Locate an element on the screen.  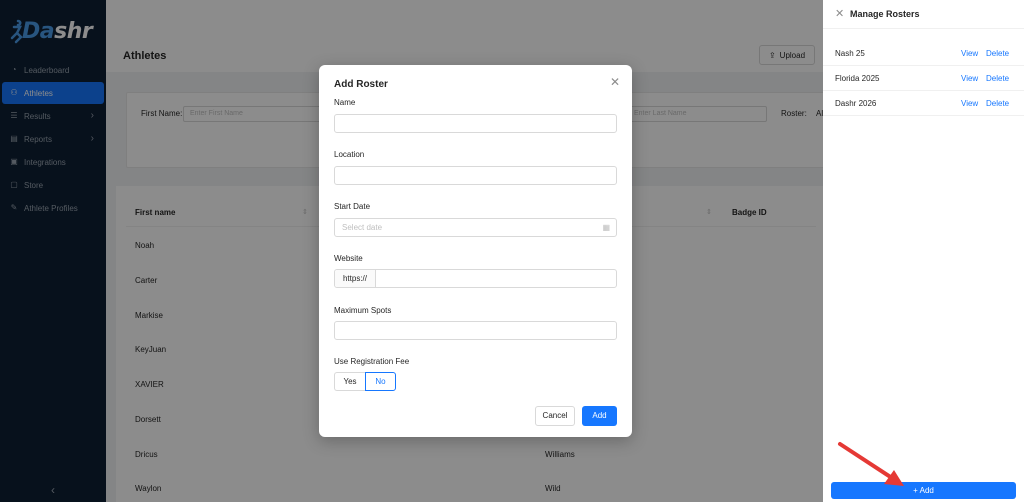
location-input is located at coordinates (475, 175).